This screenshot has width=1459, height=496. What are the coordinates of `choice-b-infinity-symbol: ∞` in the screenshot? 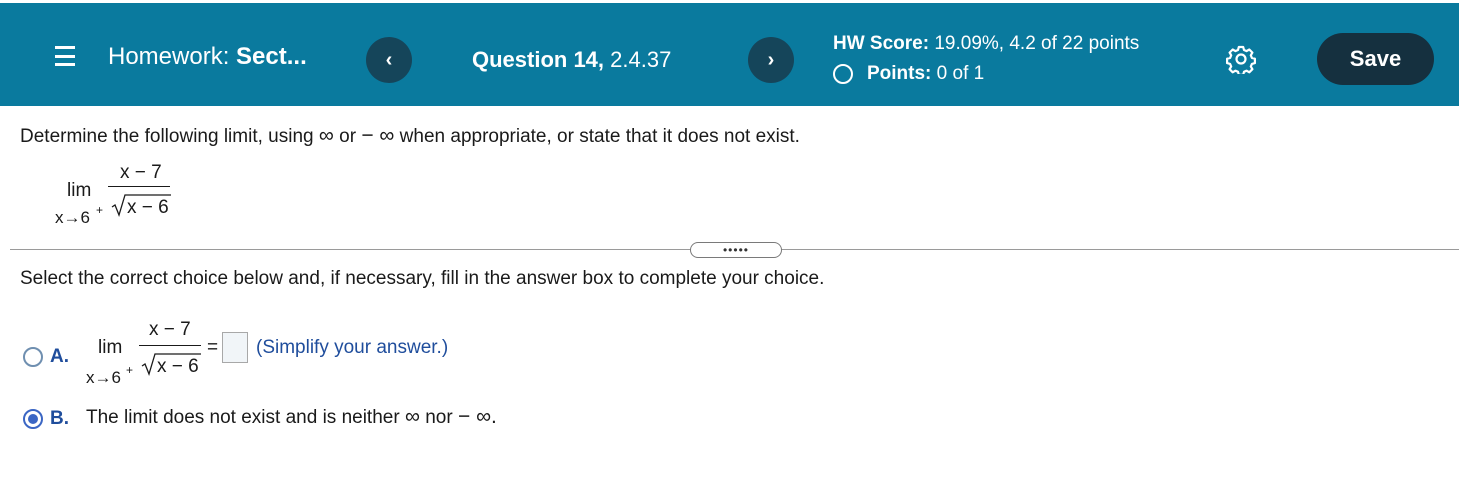 It's located at (412, 416).